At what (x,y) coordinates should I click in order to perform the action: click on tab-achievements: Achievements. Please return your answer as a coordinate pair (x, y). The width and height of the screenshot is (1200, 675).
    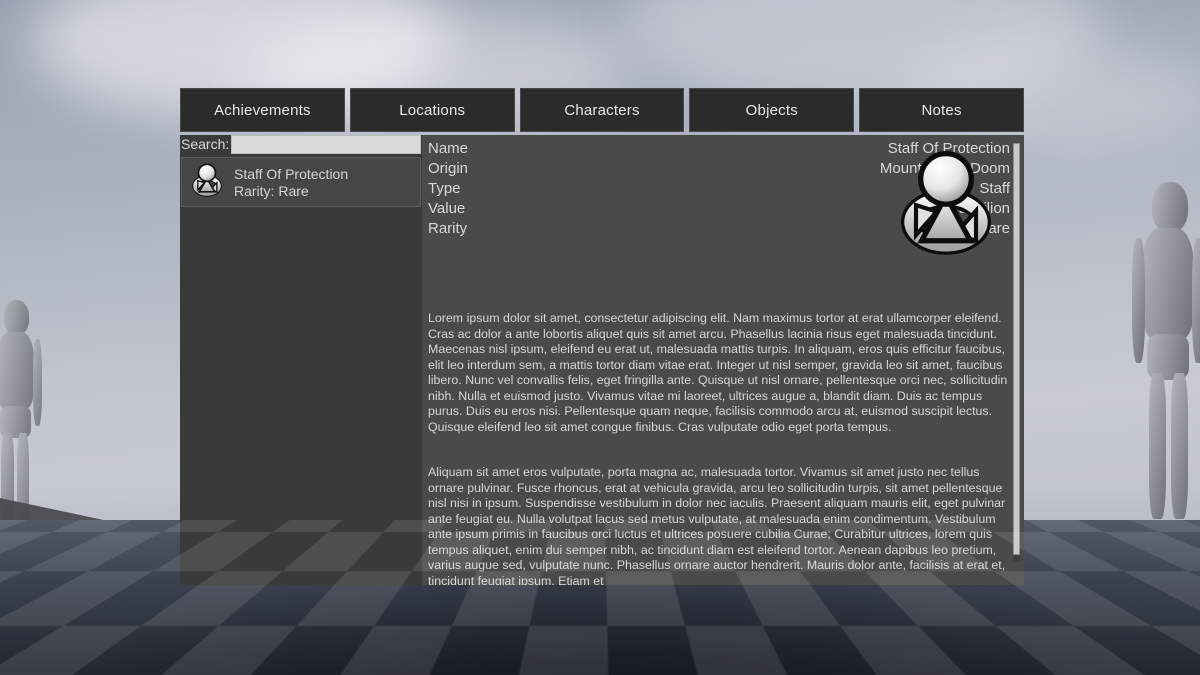
    Looking at the image, I should click on (262, 110).